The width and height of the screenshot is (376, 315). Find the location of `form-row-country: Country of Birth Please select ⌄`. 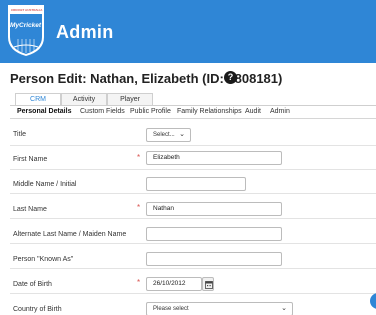

form-row-country: Country of Birth Please select ⌄ is located at coordinates (193, 306).